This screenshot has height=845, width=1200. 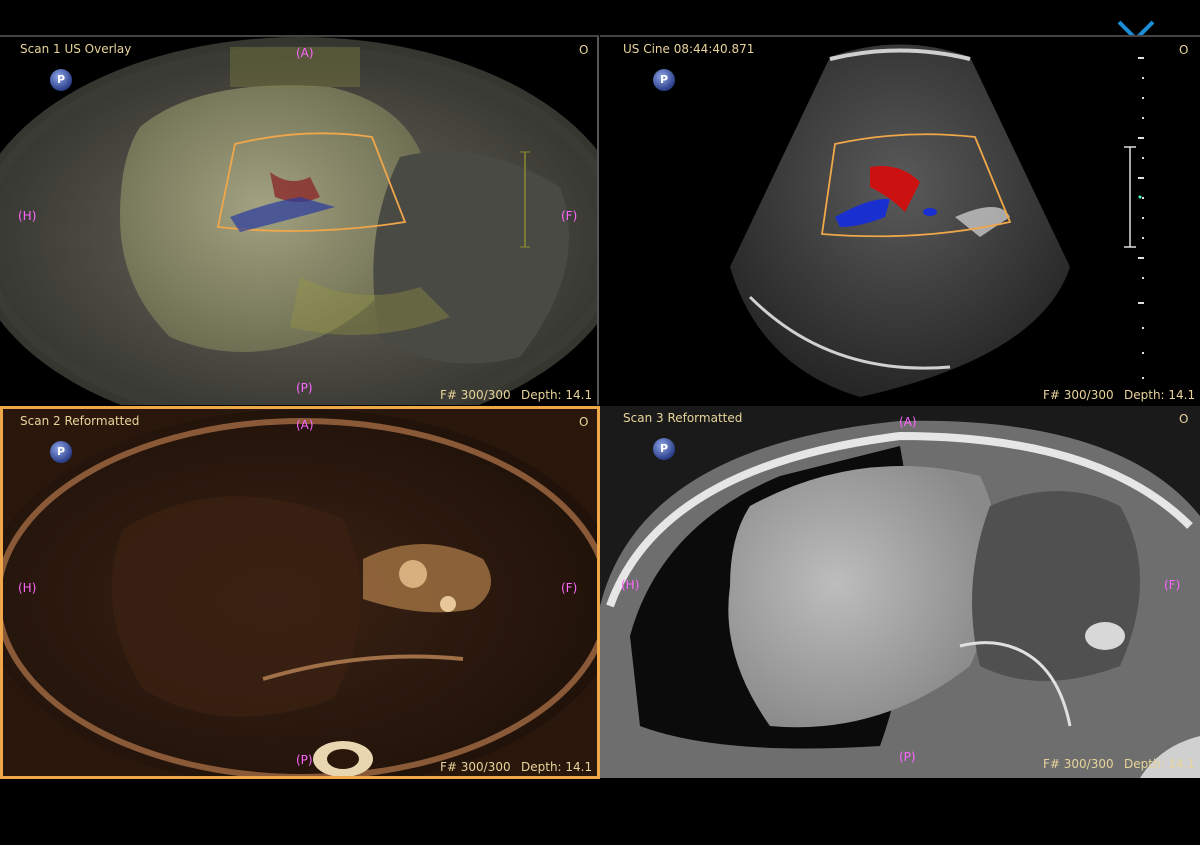 I want to click on viewport-title: US Cine 08:44:40.871, so click(x=689, y=49).